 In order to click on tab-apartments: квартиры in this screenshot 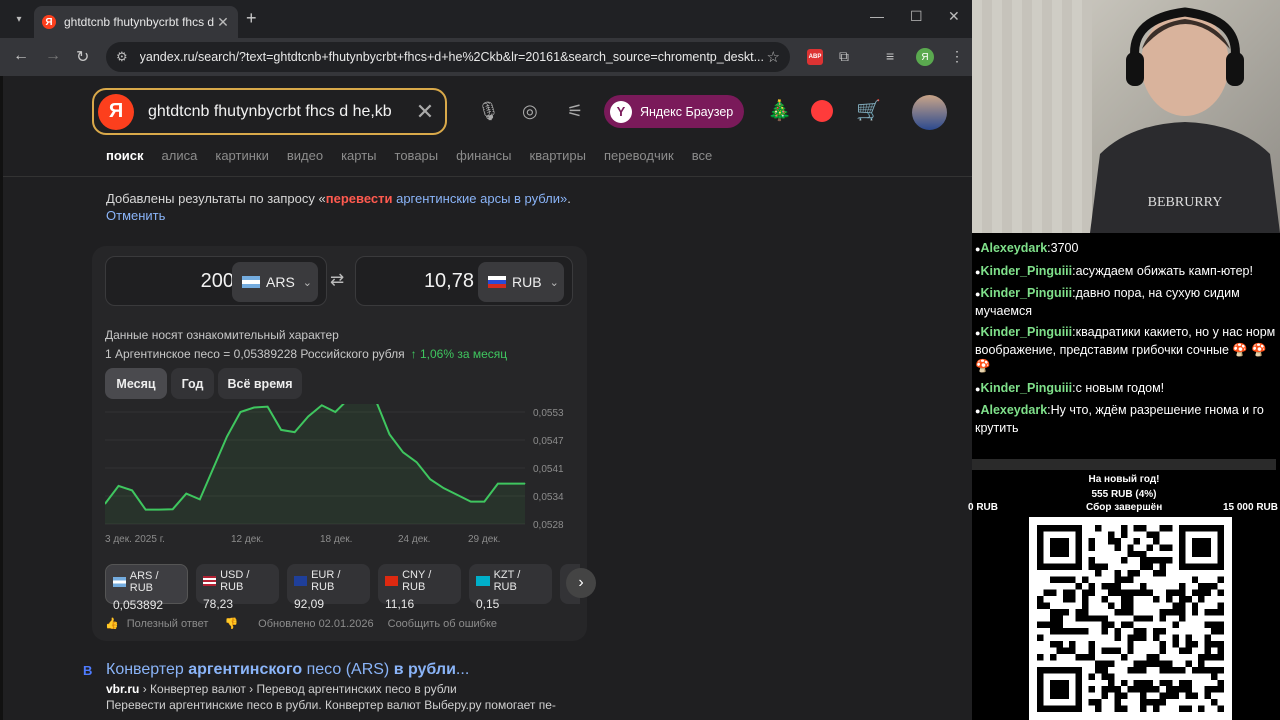, I will do `click(558, 155)`.